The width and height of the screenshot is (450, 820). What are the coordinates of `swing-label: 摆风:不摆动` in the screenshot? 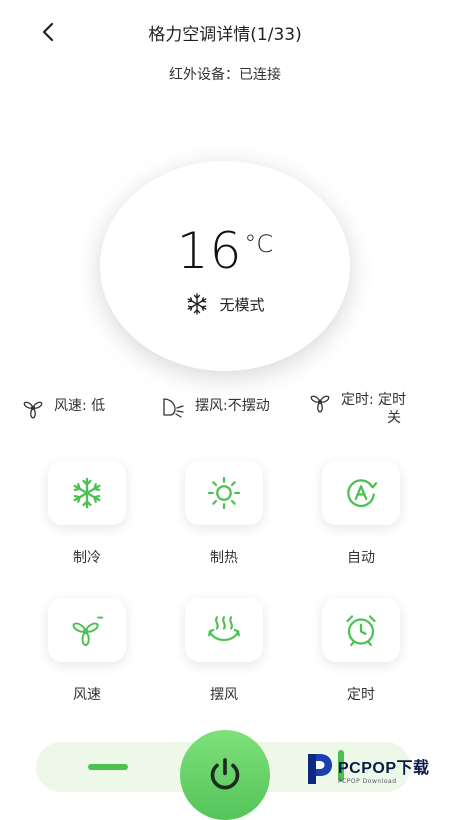 It's located at (232, 406).